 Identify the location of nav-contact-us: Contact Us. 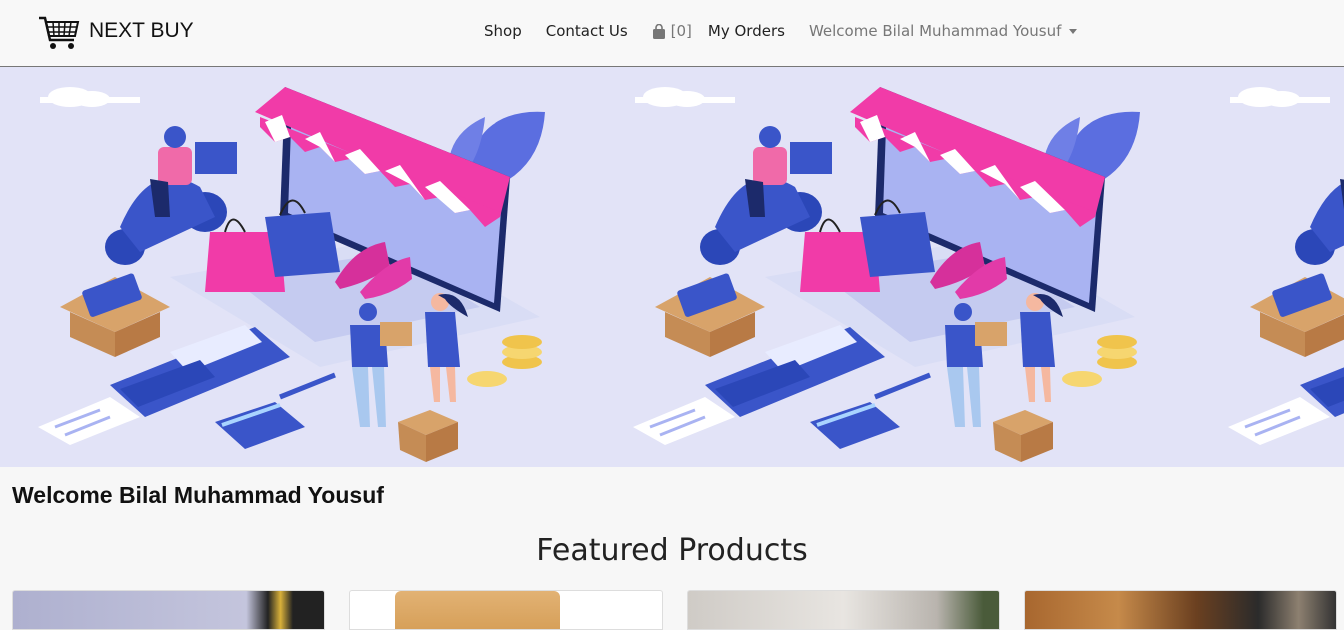
(587, 31).